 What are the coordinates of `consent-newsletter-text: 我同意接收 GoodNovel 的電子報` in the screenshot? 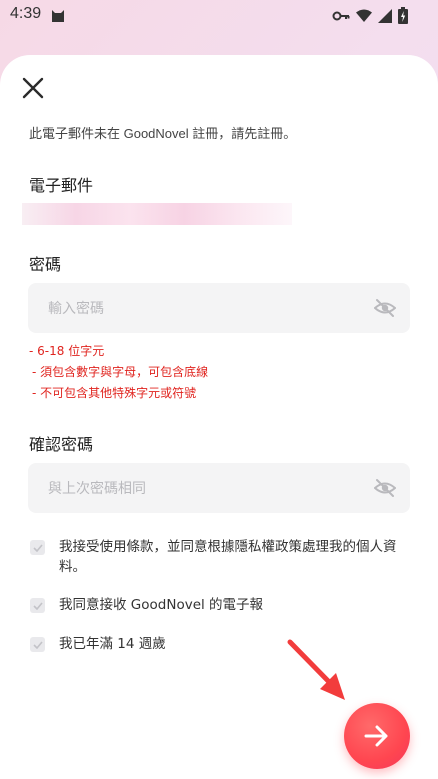 It's located at (161, 605).